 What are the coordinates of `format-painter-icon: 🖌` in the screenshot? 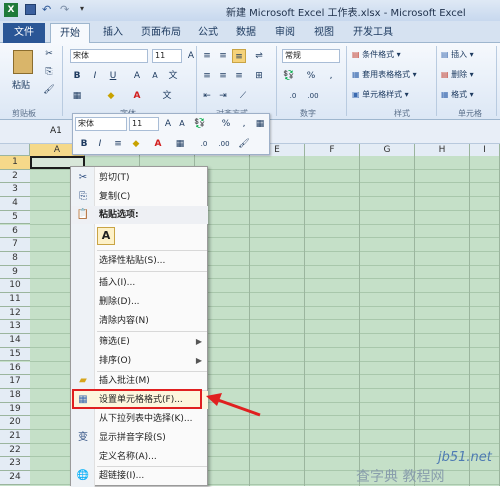 It's located at (49, 90).